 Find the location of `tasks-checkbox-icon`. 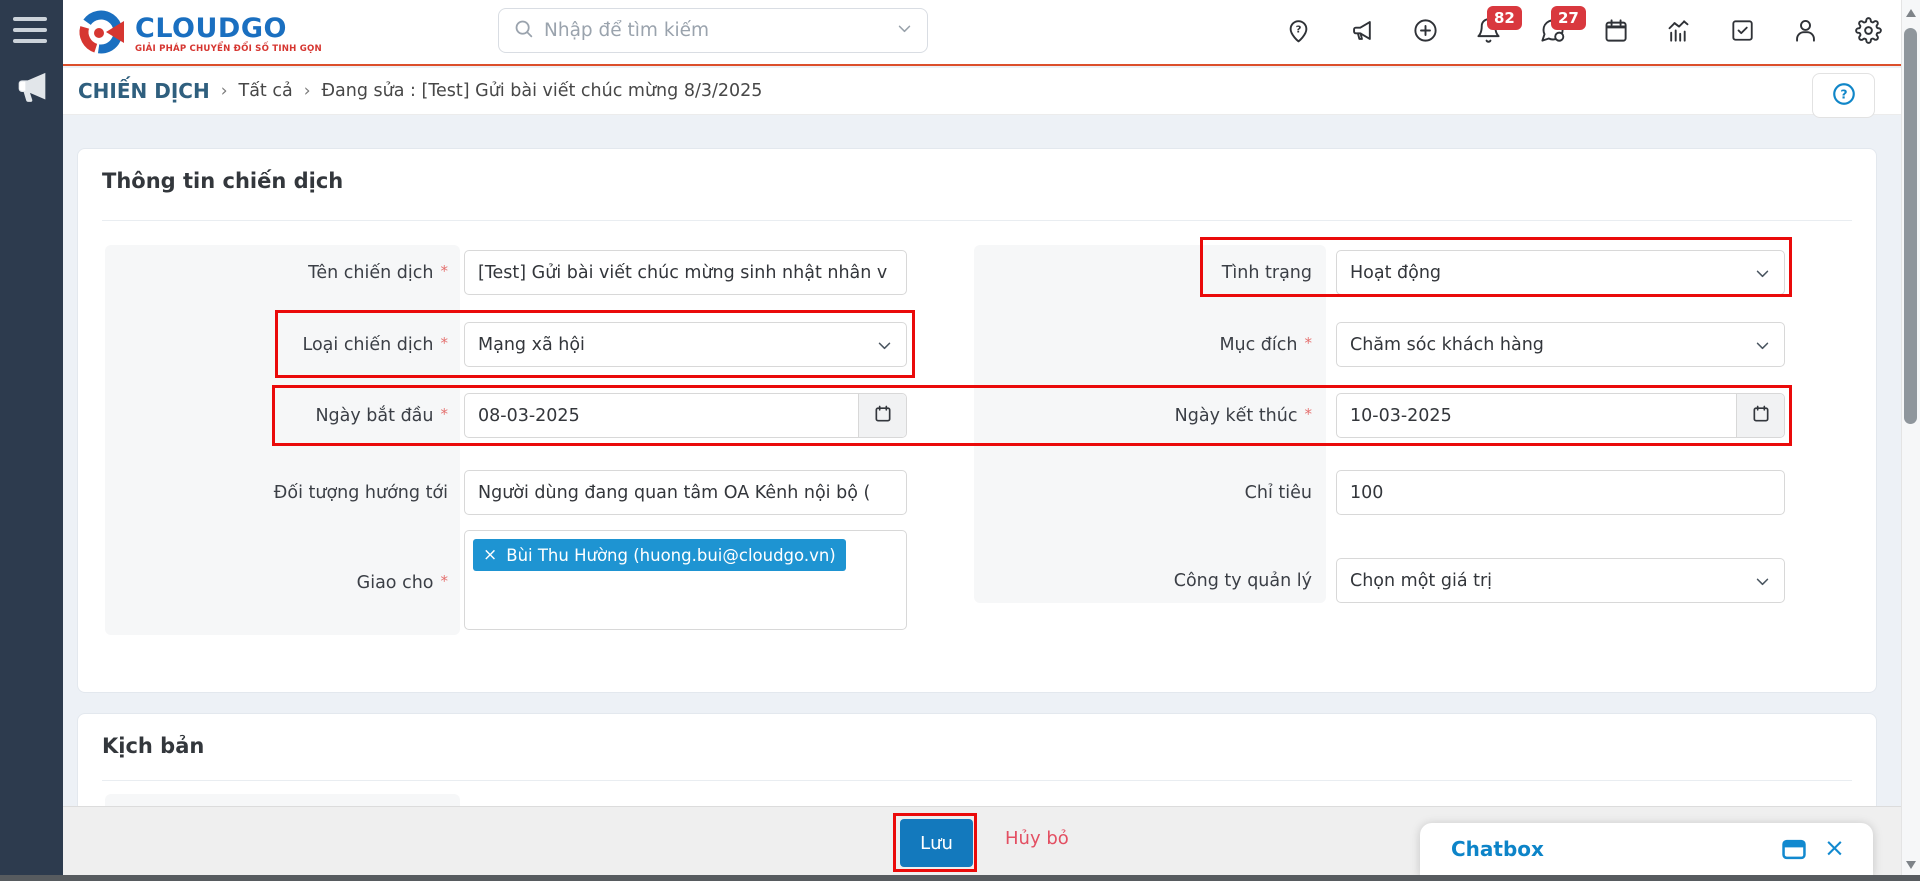

tasks-checkbox-icon is located at coordinates (1742, 32).